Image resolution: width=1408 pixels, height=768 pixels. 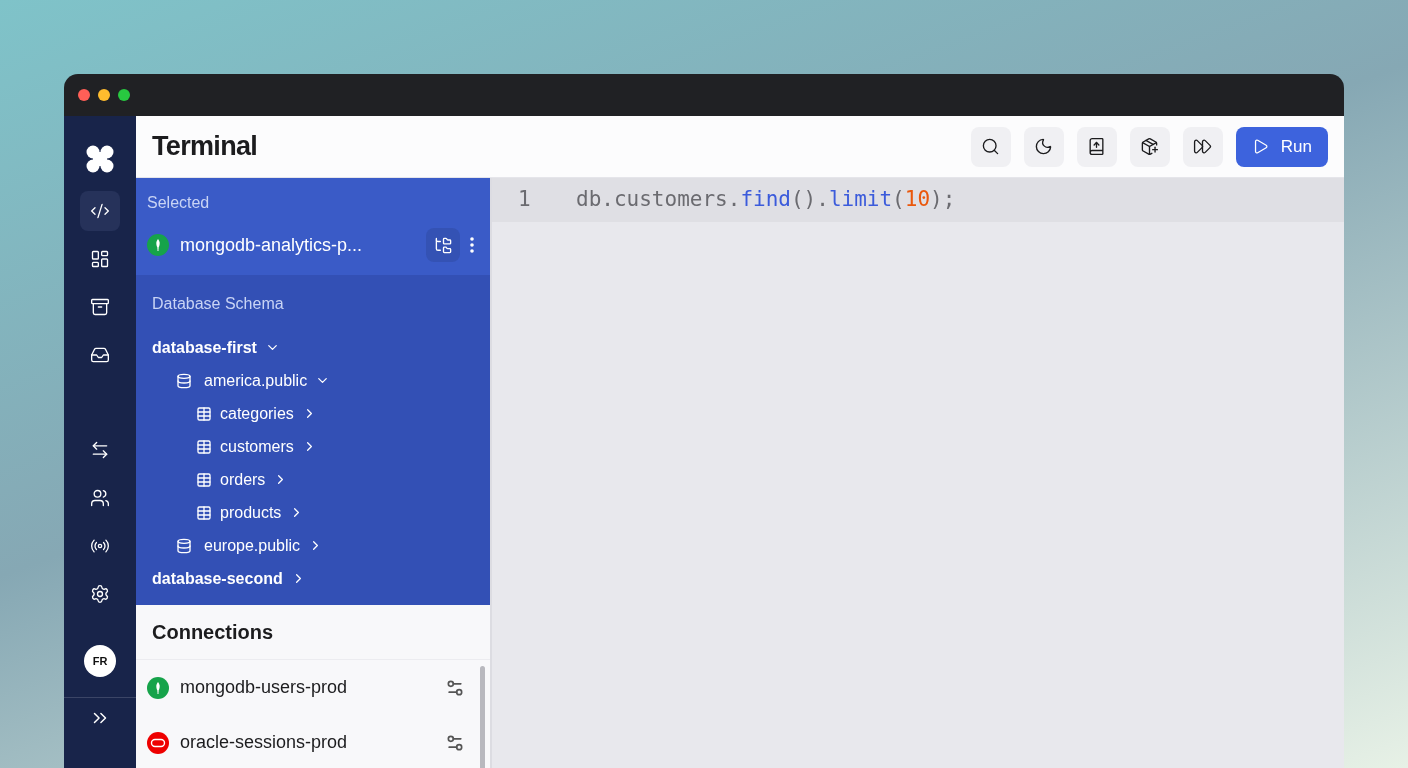 I want to click on upload-button, so click(x=1096, y=146).